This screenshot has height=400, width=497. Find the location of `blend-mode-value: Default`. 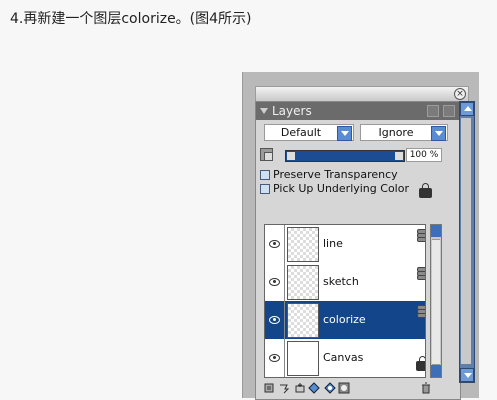

blend-mode-value: Default is located at coordinates (301, 132).